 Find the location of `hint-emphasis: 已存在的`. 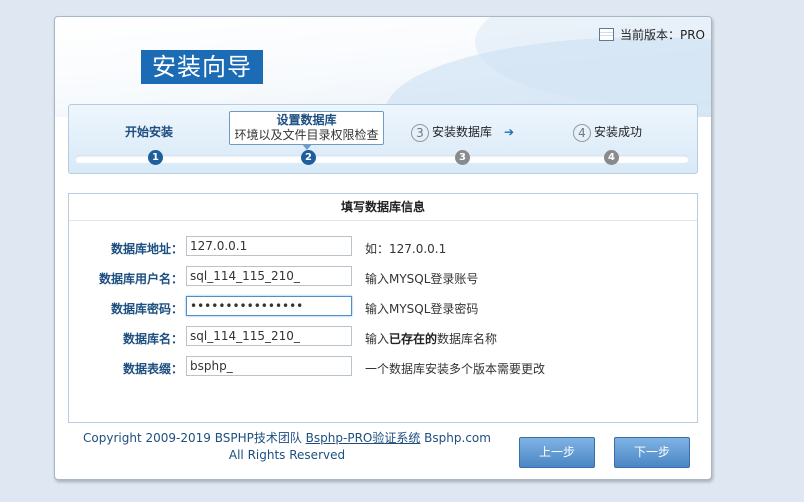

hint-emphasis: 已存在的 is located at coordinates (413, 339).